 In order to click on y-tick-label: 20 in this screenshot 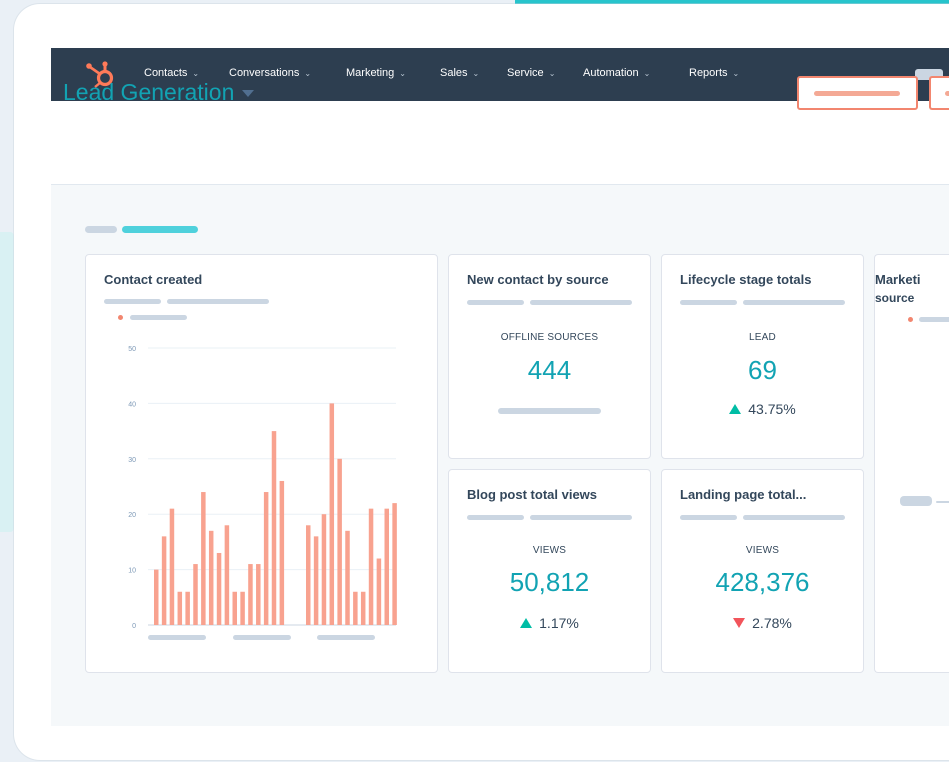, I will do `click(132, 515)`.